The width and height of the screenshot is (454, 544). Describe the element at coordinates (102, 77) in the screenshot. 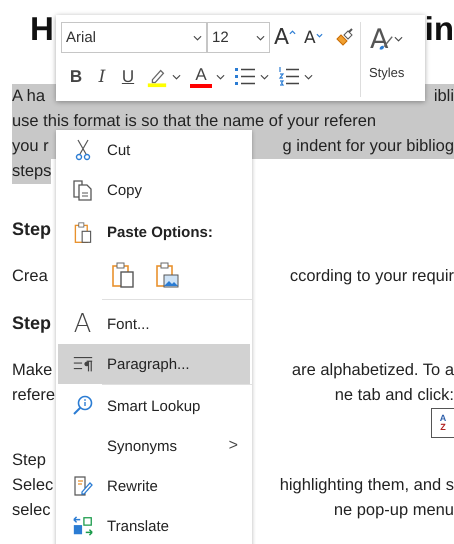

I see `italic-button: I` at that location.